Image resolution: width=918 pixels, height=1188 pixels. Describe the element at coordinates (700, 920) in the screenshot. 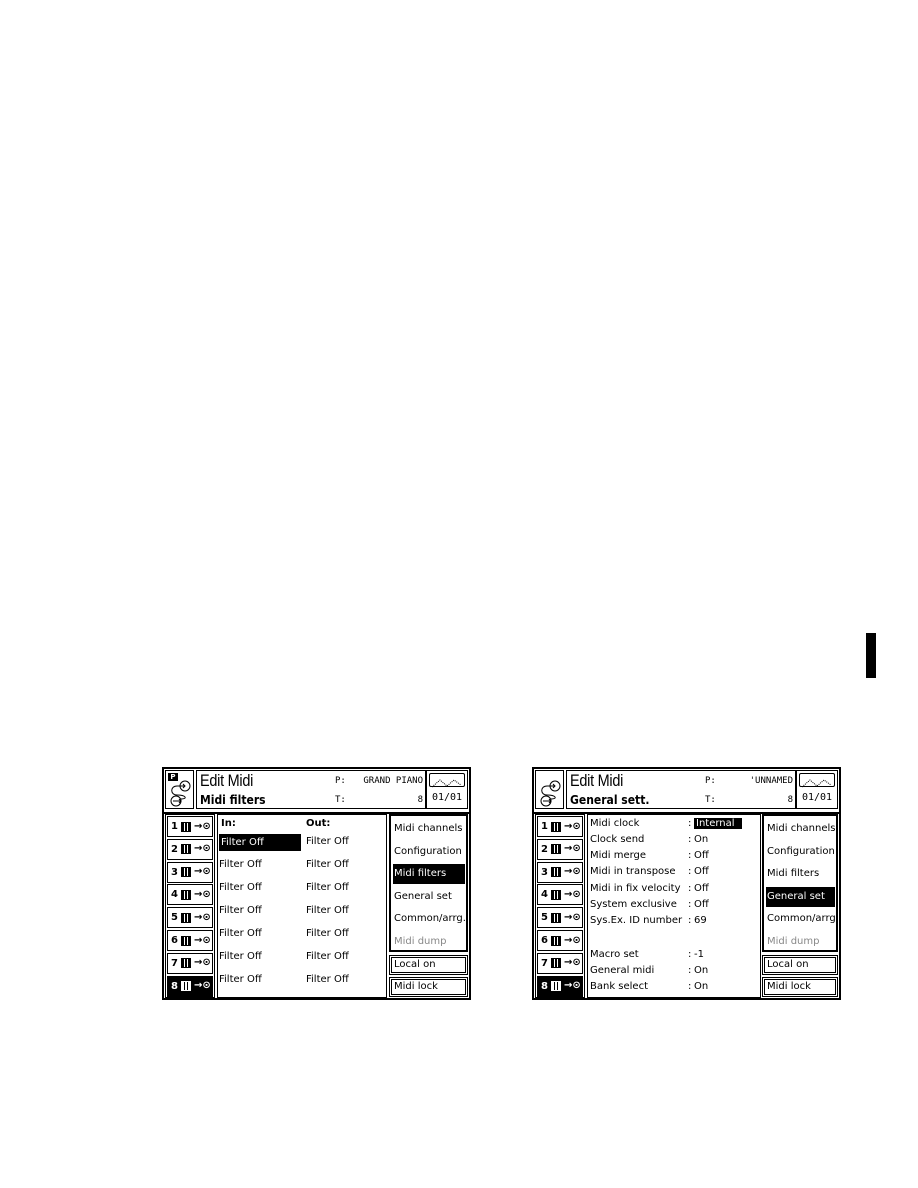

I see `setting-value: 69` at that location.